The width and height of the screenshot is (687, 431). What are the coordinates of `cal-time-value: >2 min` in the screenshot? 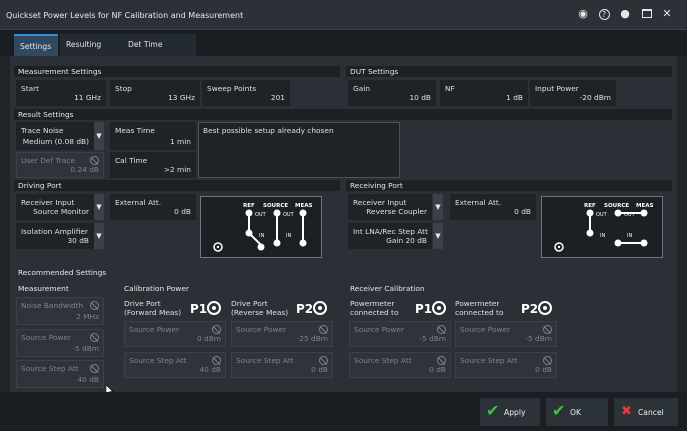 It's located at (177, 169).